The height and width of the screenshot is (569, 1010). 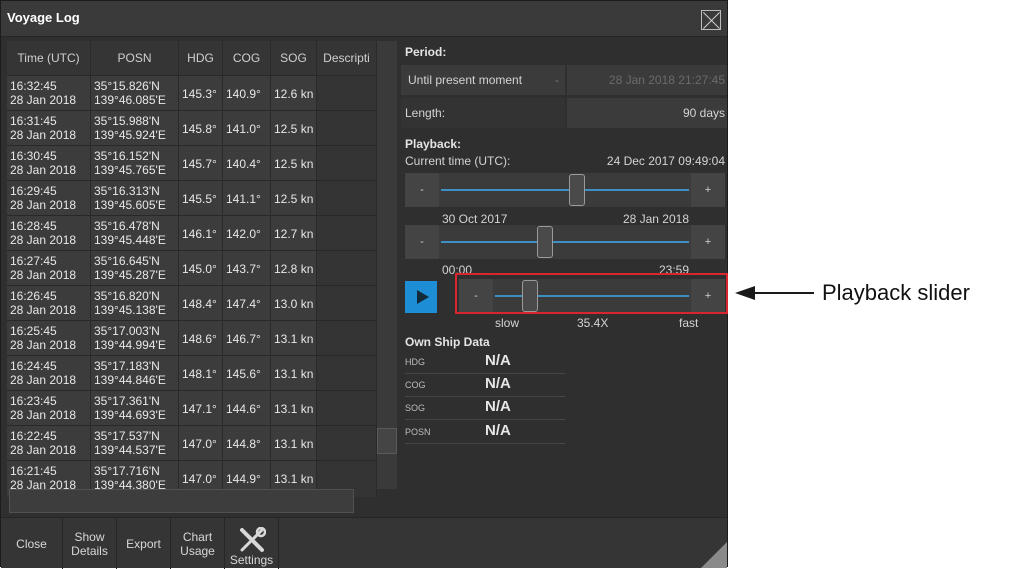 I want to click on hdg-cell-hdg: 148.6°, so click(x=199, y=339).